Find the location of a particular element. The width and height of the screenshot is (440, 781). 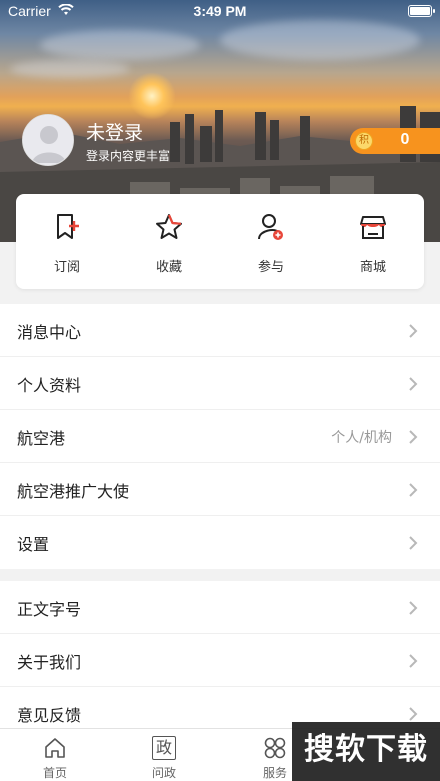

avatar is located at coordinates (48, 140).